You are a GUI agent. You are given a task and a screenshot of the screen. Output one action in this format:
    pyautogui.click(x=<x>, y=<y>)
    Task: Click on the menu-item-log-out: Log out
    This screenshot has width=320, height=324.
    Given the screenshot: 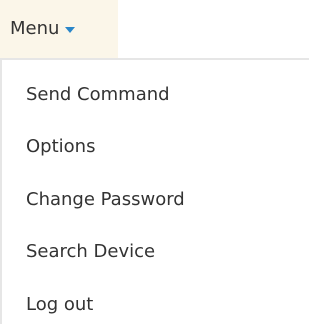 What is the action you would take?
    pyautogui.click(x=59, y=305)
    